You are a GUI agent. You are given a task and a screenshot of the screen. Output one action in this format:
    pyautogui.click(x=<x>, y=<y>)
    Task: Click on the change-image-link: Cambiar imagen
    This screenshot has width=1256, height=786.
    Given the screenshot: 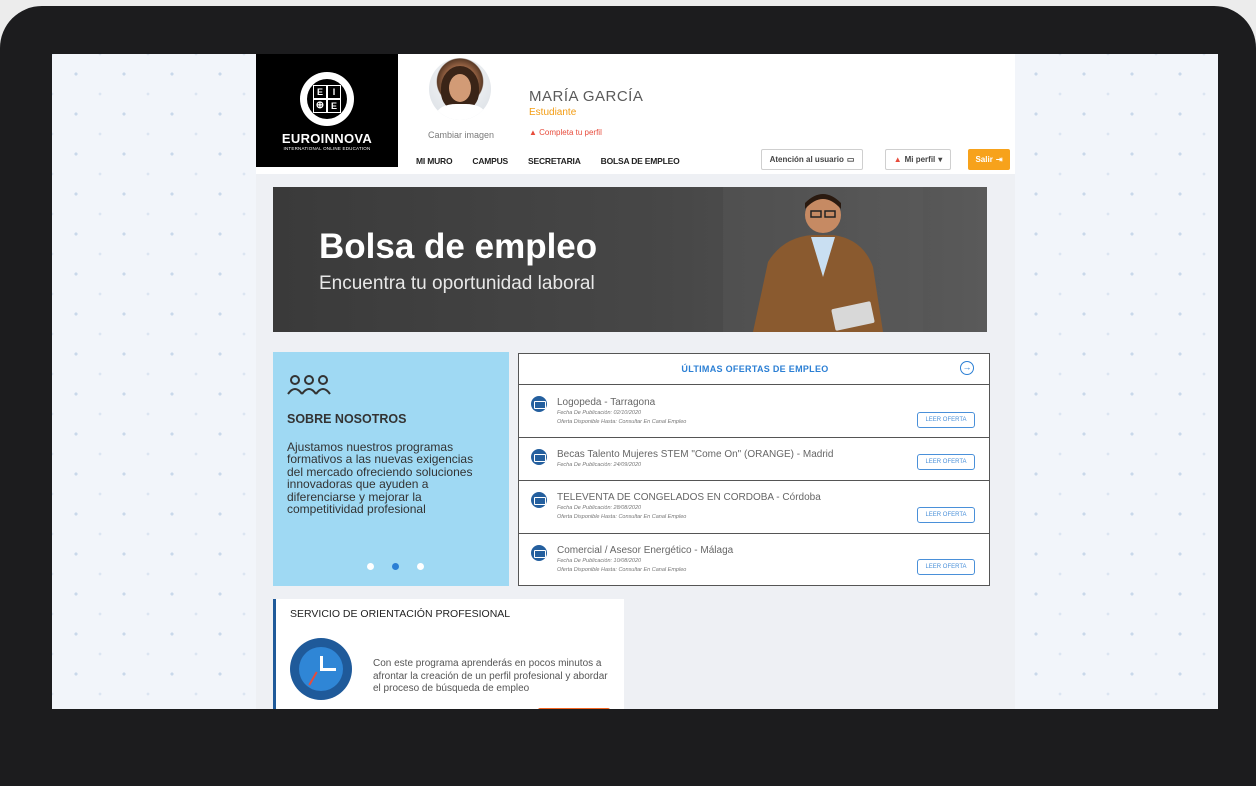 What is the action you would take?
    pyautogui.click(x=461, y=135)
    